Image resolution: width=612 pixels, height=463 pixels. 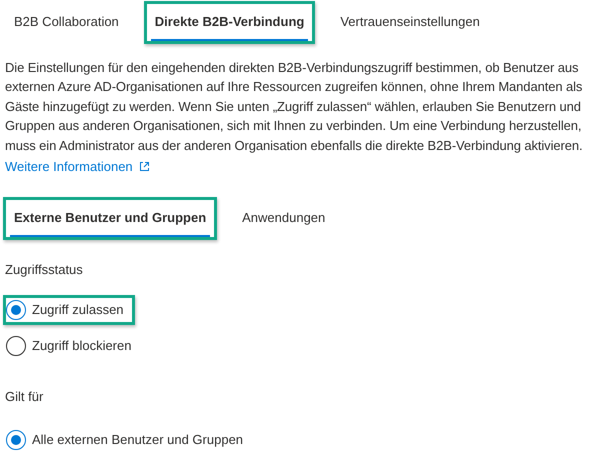 I want to click on tab: Direkte B2B-Verbindung, so click(x=229, y=26).